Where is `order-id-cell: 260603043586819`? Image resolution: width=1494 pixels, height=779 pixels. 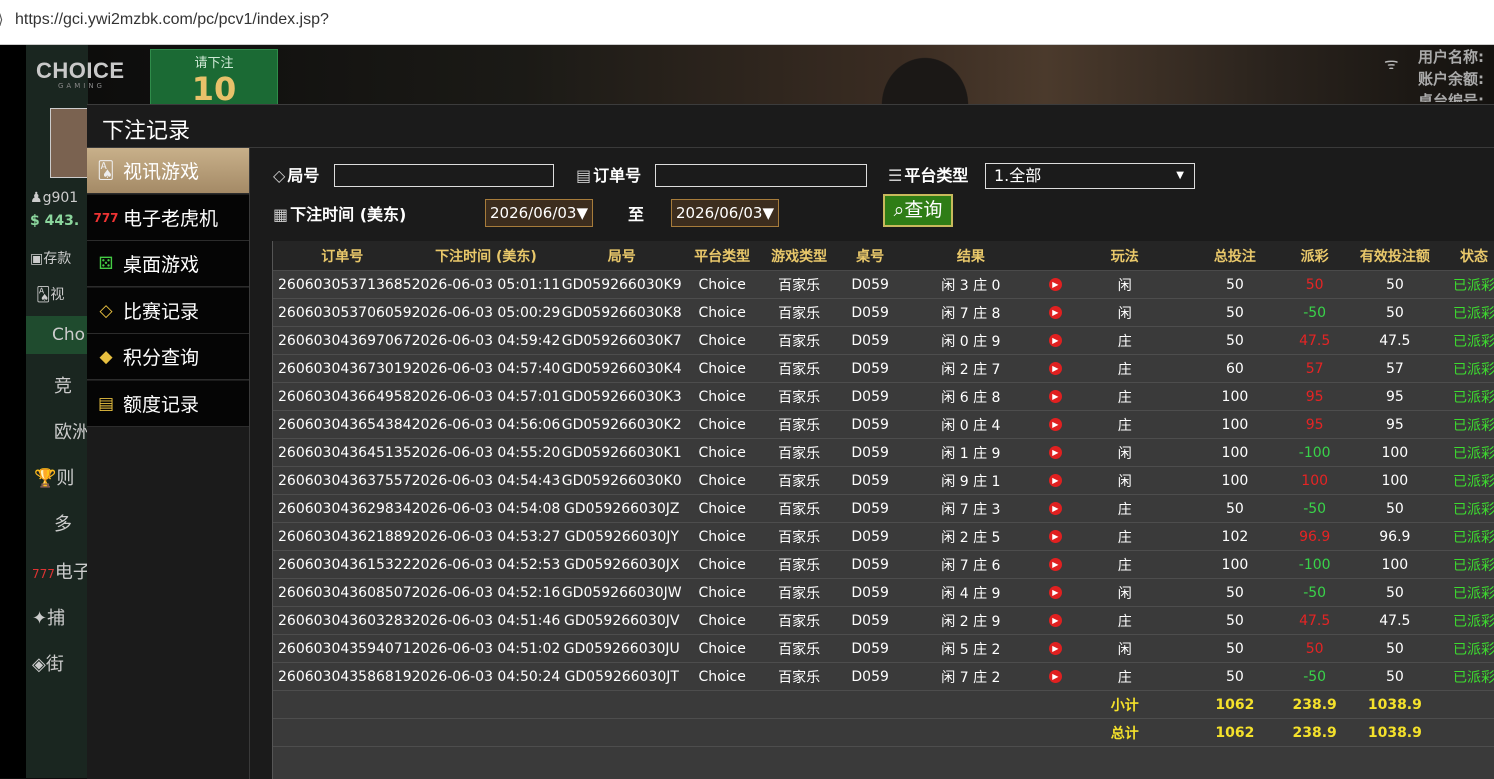
order-id-cell: 260603043586819 is located at coordinates (342, 676).